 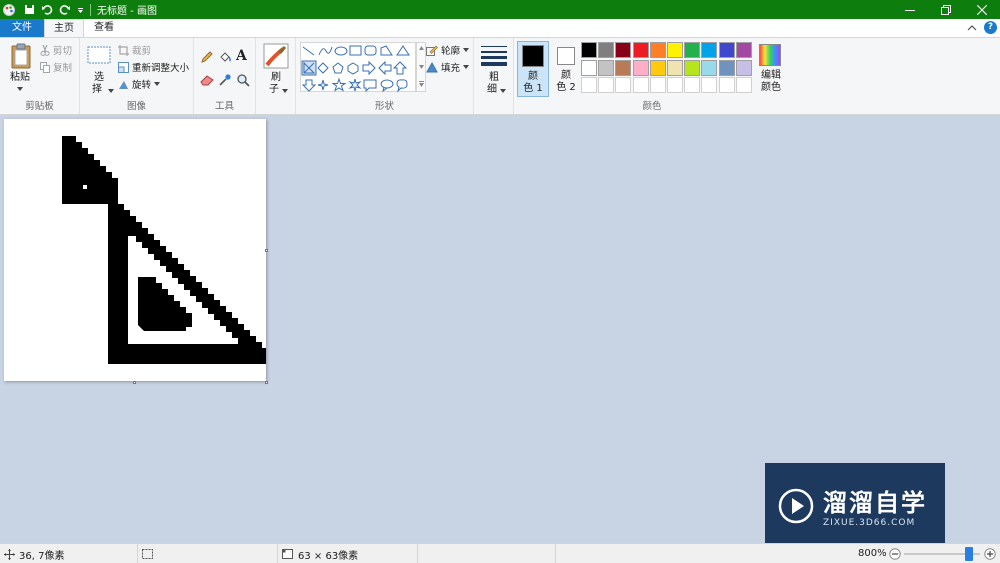 What do you see at coordinates (64, 28) in the screenshot?
I see `tab-home: 主页` at bounding box center [64, 28].